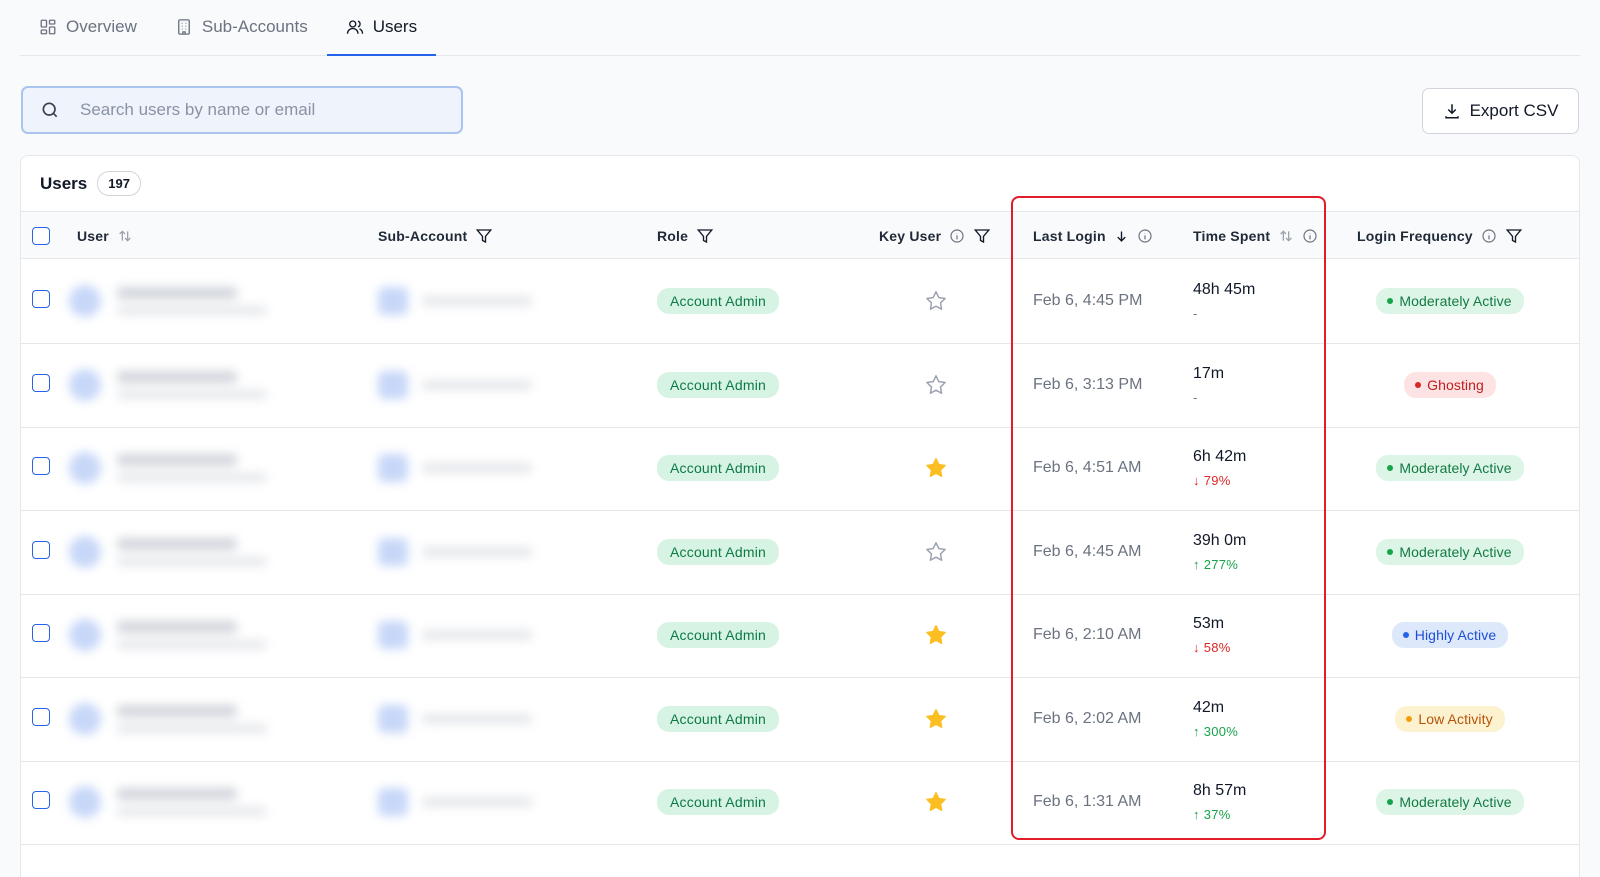 Image resolution: width=1600 pixels, height=877 pixels. What do you see at coordinates (1455, 384) in the screenshot?
I see `login-frequency-label: Ghosting` at bounding box center [1455, 384].